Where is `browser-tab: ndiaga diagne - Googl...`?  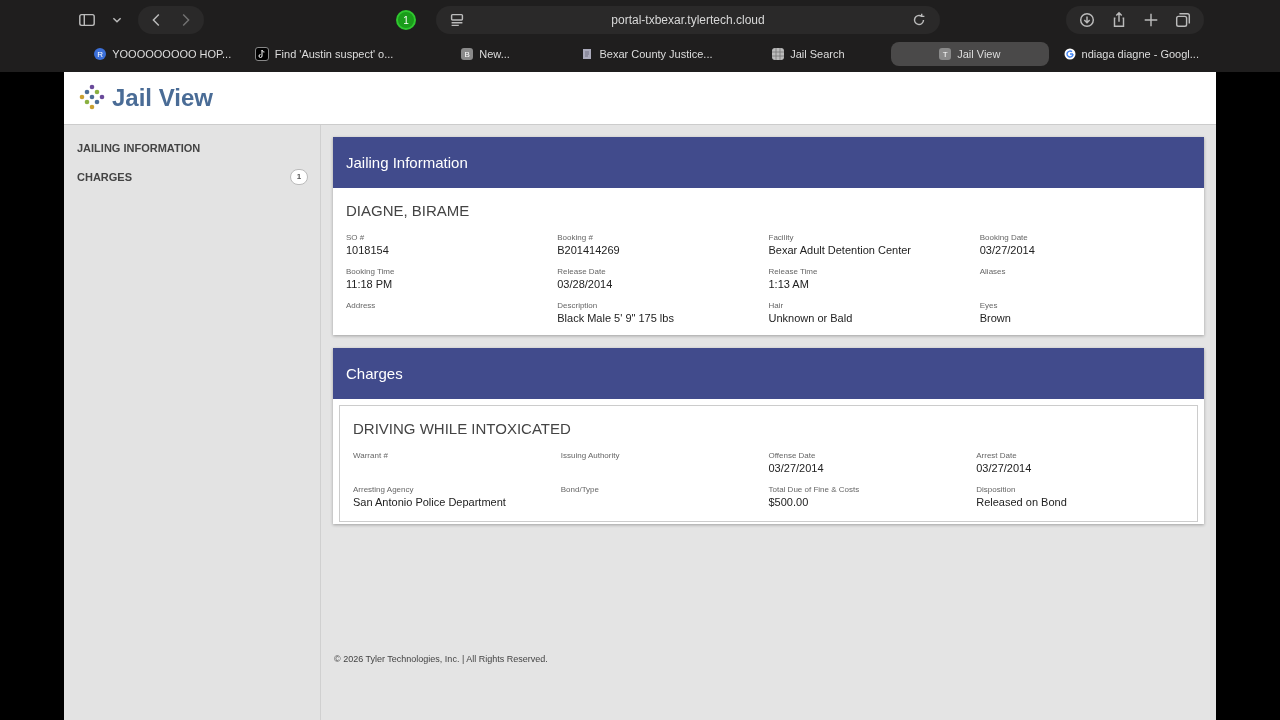
browser-tab: ndiaga diagne - Googl... is located at coordinates (1131, 54).